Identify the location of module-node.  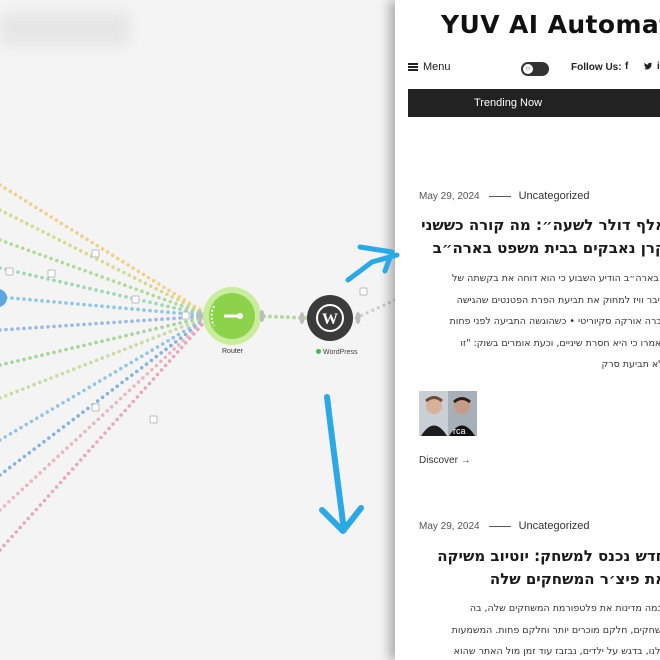
(3, 298).